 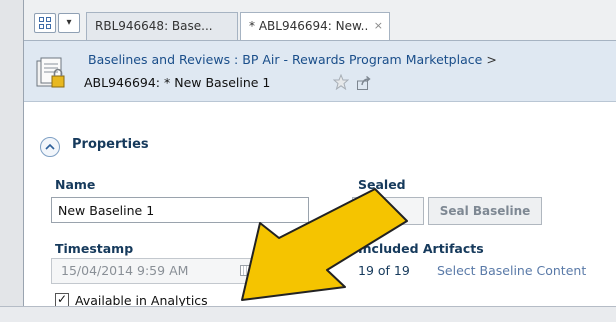 I want to click on timestamp-label: Timestamp, so click(x=94, y=248).